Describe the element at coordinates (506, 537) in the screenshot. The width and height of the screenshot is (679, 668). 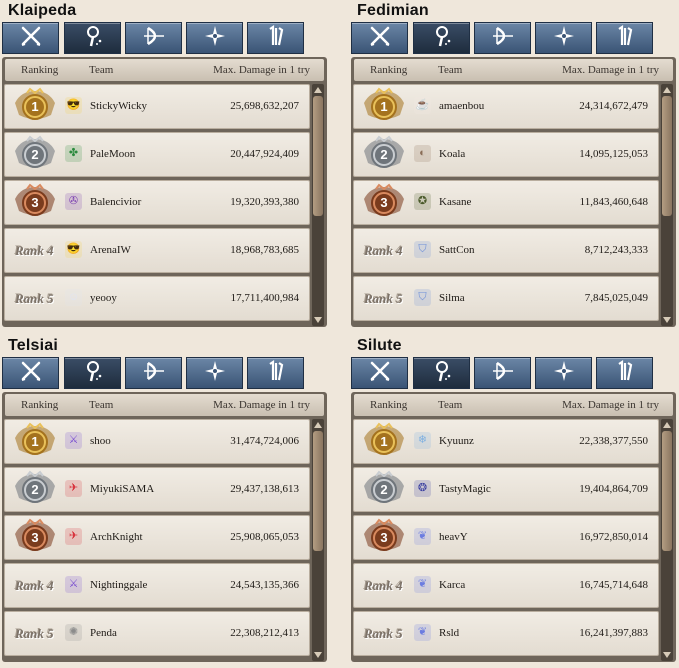
I see `ranking-row: 3 ❦ heavY 16,972,850,014` at that location.